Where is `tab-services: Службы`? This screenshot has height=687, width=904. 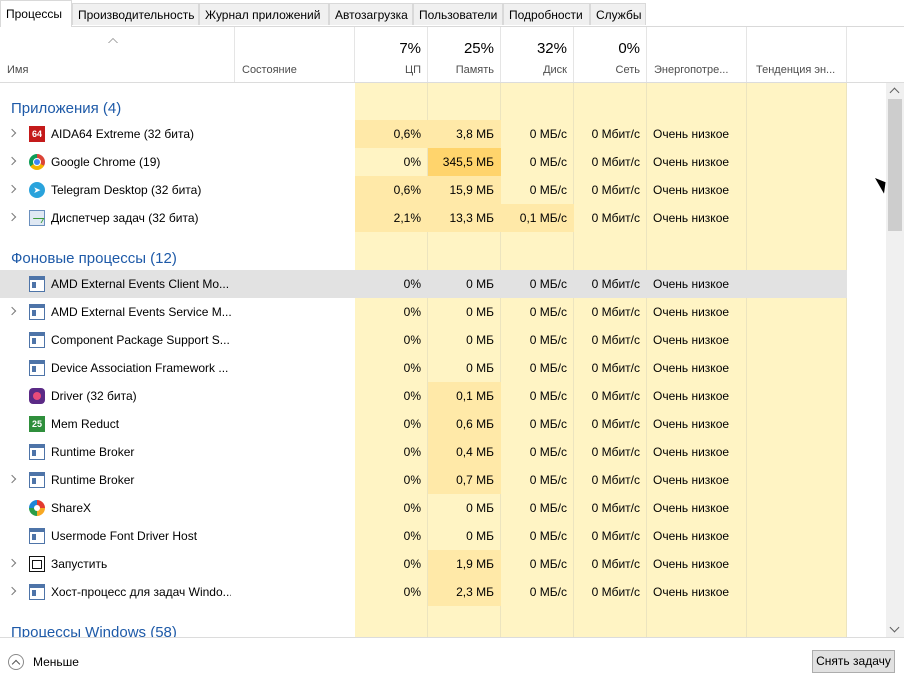 tab-services: Службы is located at coordinates (618, 14).